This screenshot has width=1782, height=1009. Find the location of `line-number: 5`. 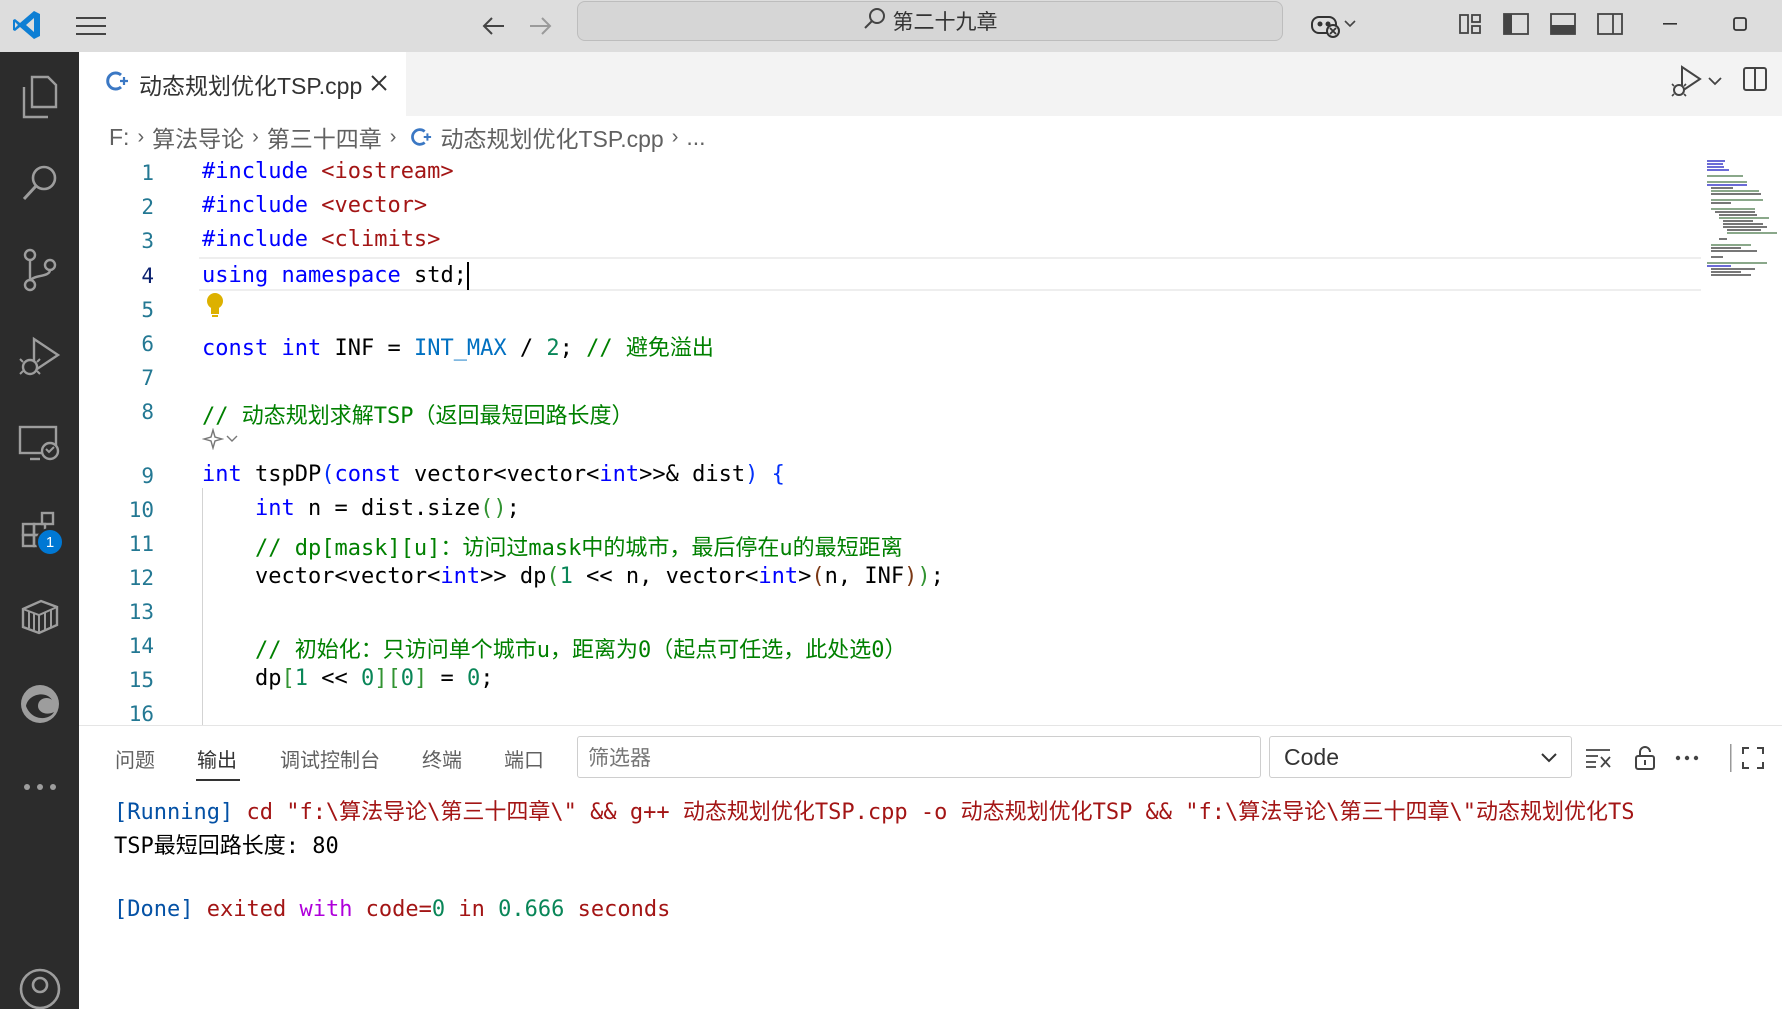

line-number: 5 is located at coordinates (147, 310).